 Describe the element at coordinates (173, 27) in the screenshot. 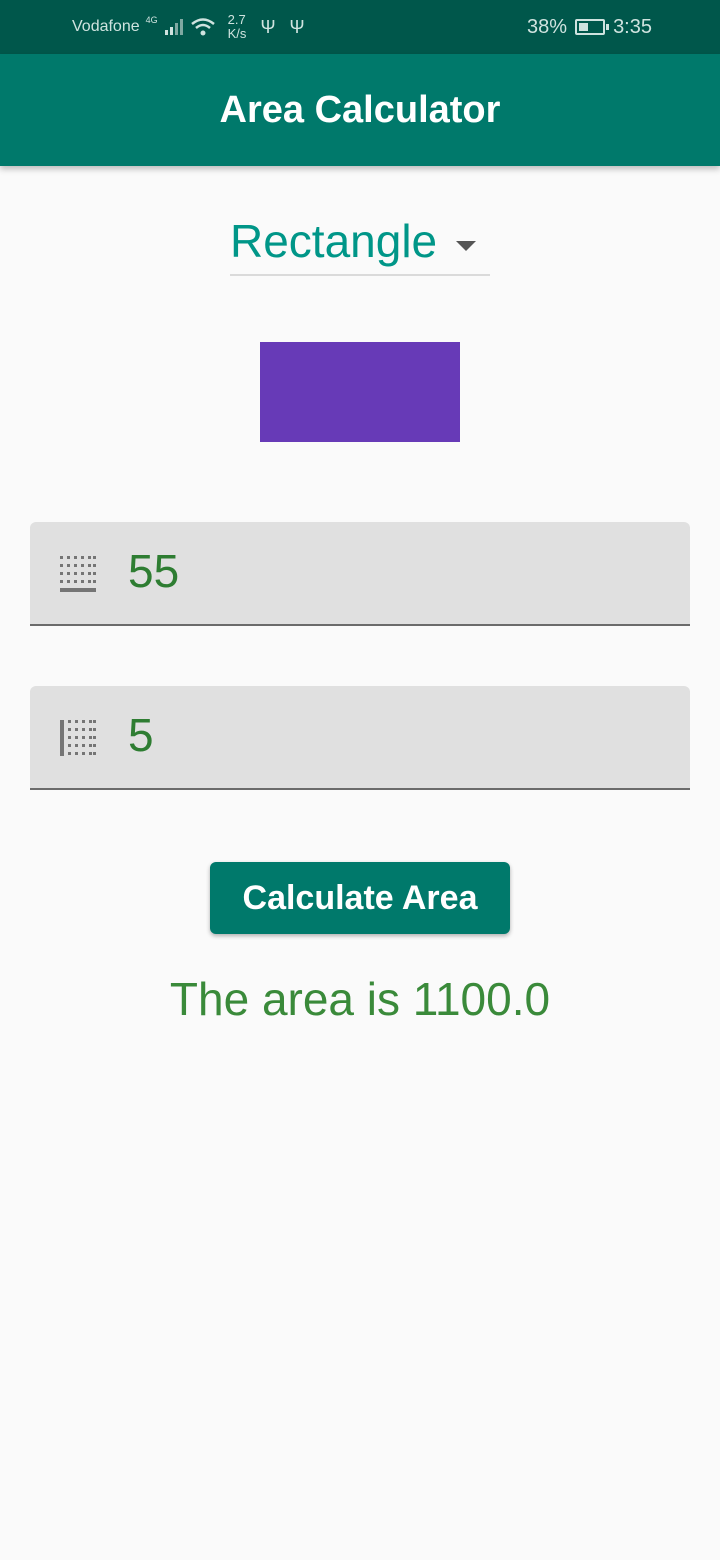

I see `signal-icon` at that location.